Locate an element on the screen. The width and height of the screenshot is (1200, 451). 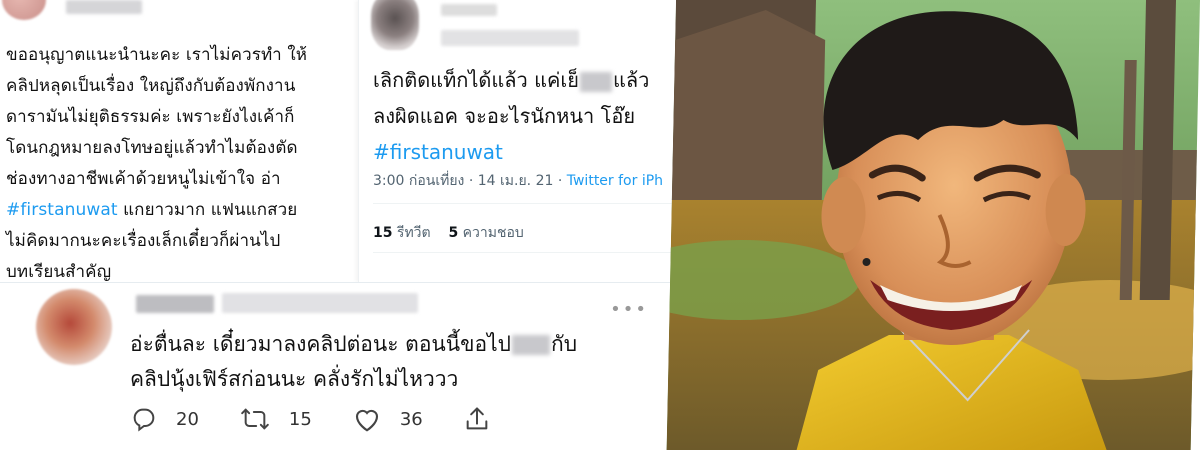
retweet-label: รีทวีต is located at coordinates (411, 233).